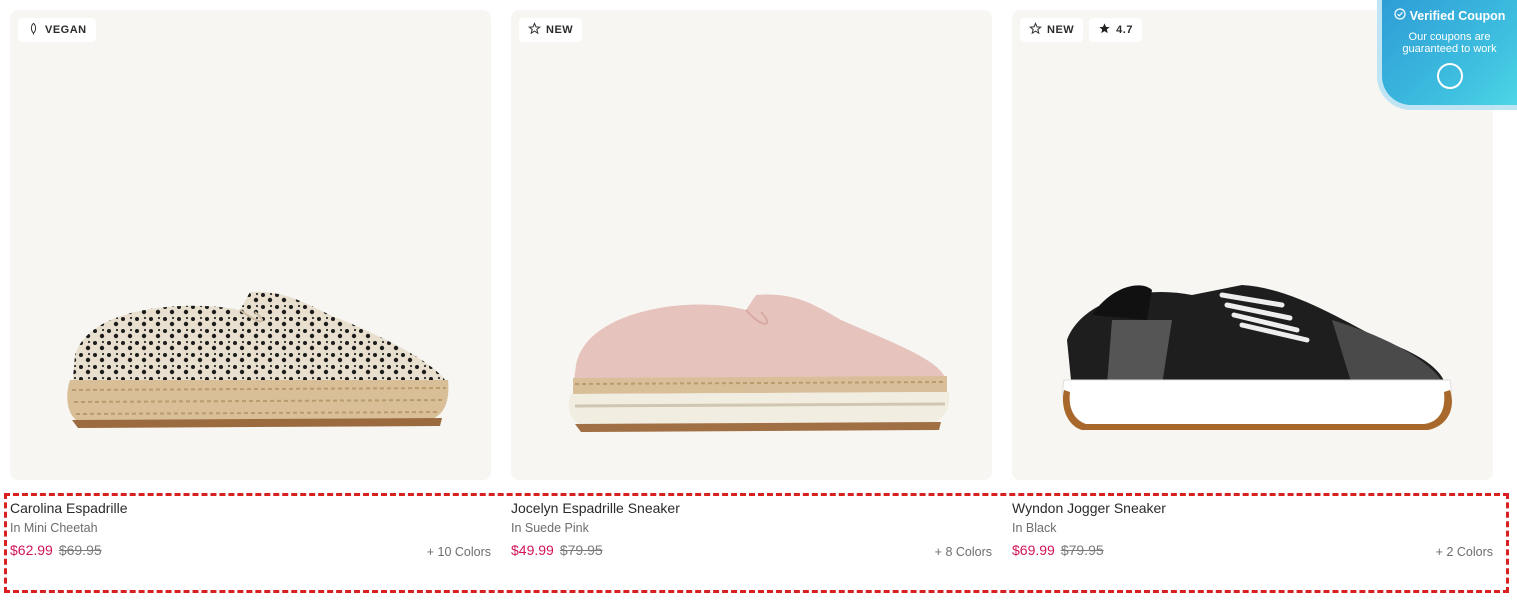 Image resolution: width=1517 pixels, height=602 pixels. I want to click on badge-row: VEGAN, so click(57, 30).